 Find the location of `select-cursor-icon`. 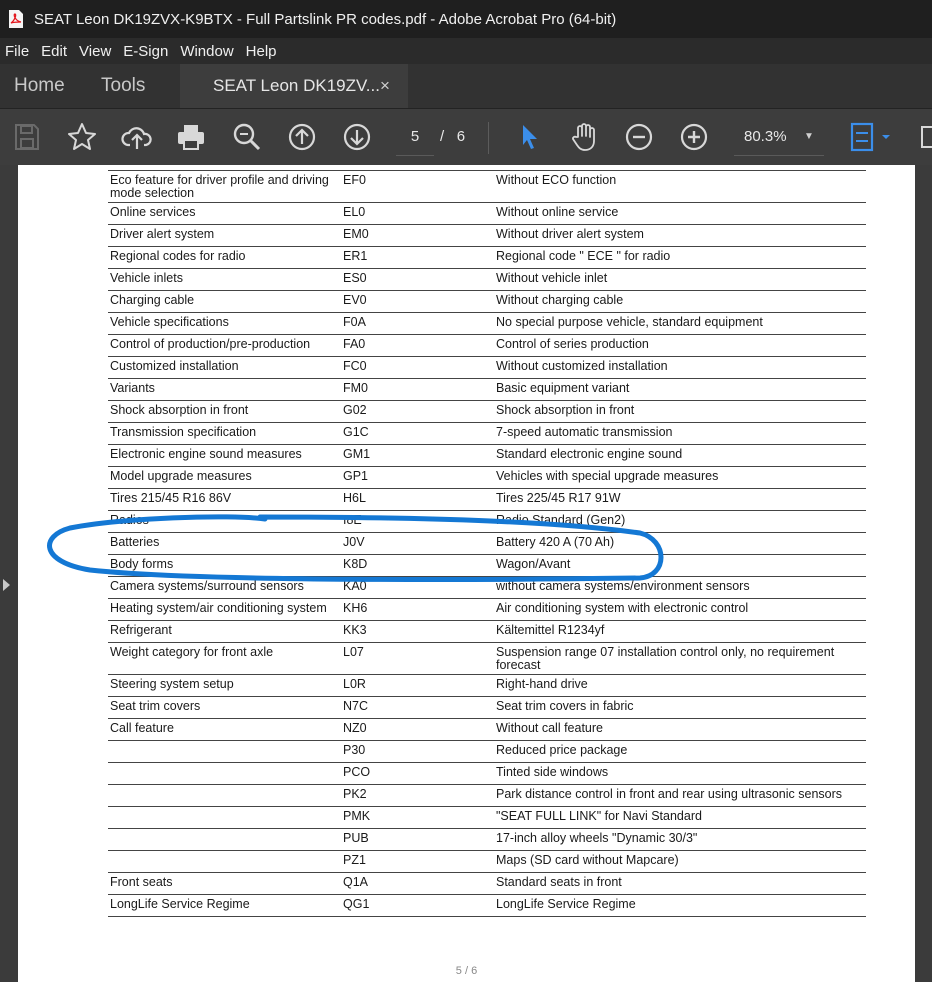

select-cursor-icon is located at coordinates (530, 137).